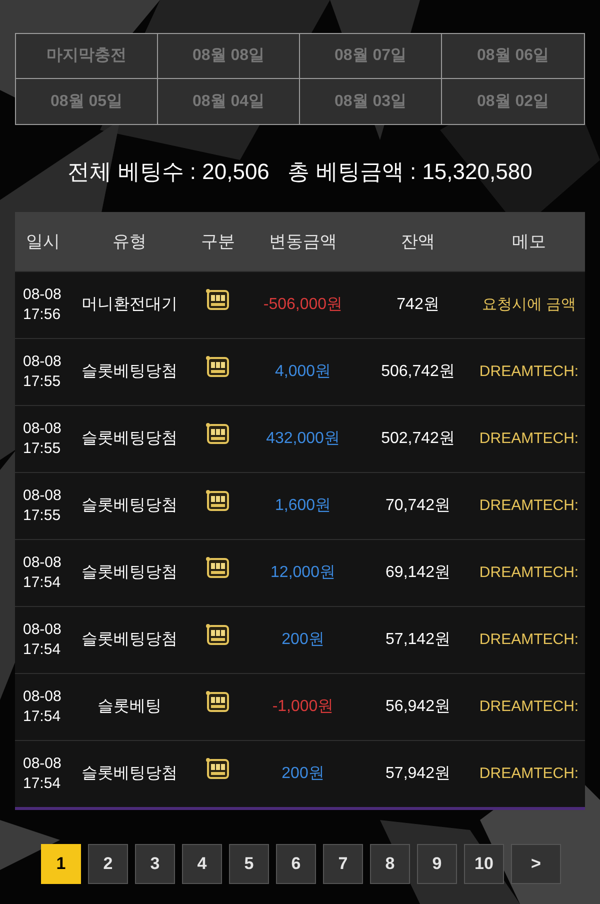 This screenshot has height=904, width=600. Describe the element at coordinates (418, 640) in the screenshot. I see `balance-cell-text: 57,142원` at that location.